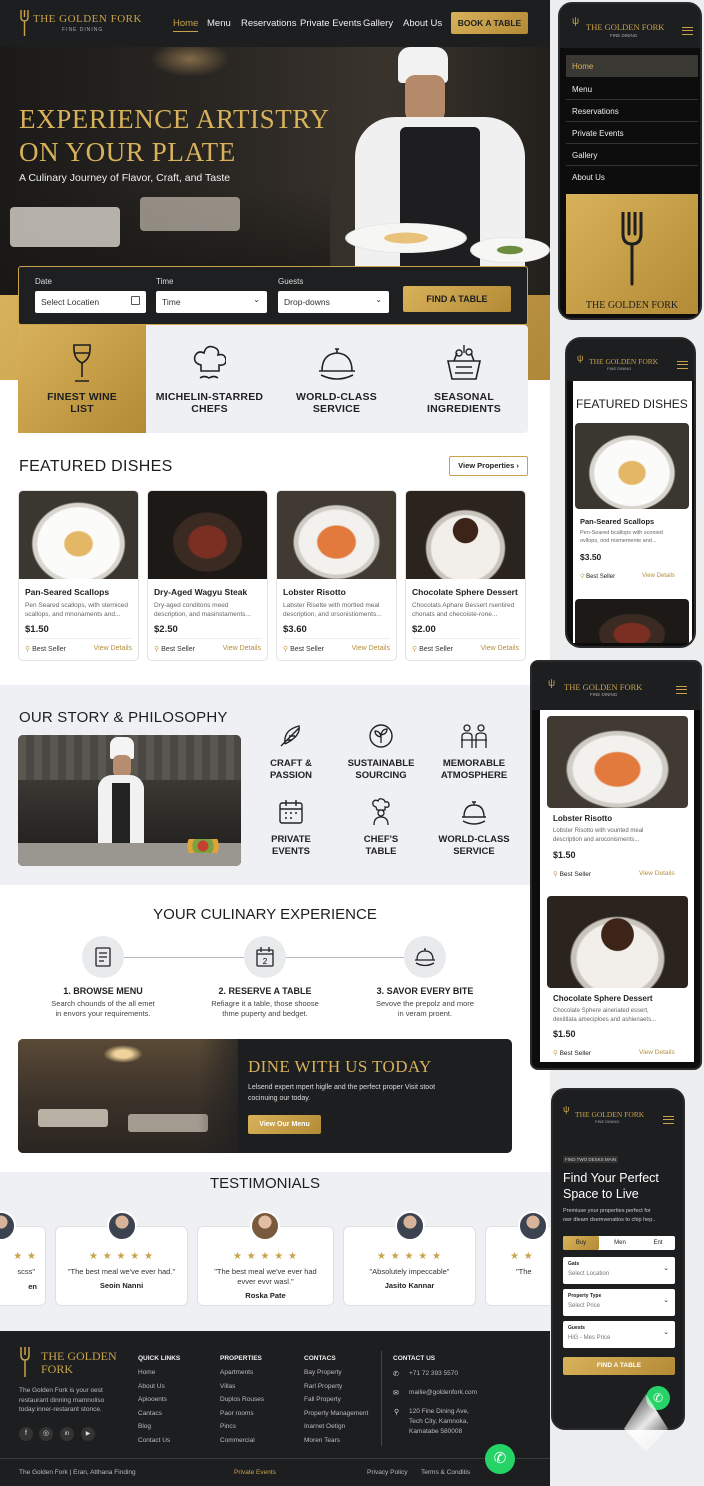  I want to click on footer-brand: THE GOLDEN FORK, so click(79, 1363).